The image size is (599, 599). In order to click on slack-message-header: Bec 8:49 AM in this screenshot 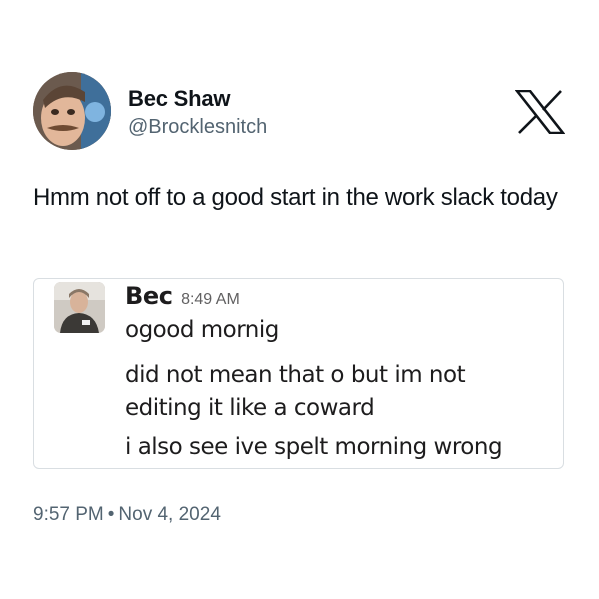, I will do `click(182, 296)`.